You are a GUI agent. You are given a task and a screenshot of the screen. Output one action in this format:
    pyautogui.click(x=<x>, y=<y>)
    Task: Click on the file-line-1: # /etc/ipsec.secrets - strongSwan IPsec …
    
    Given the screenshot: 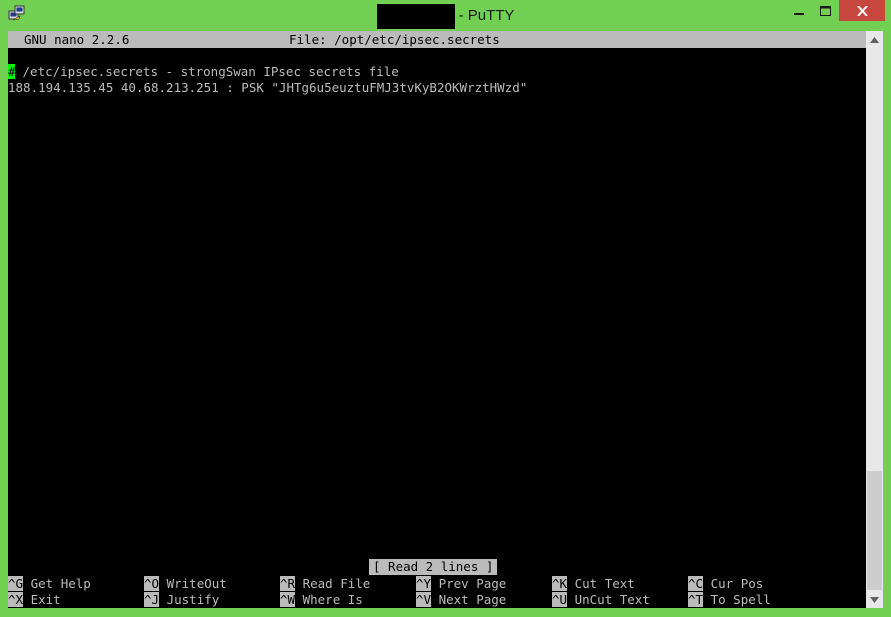 What is the action you would take?
    pyautogui.click(x=203, y=72)
    